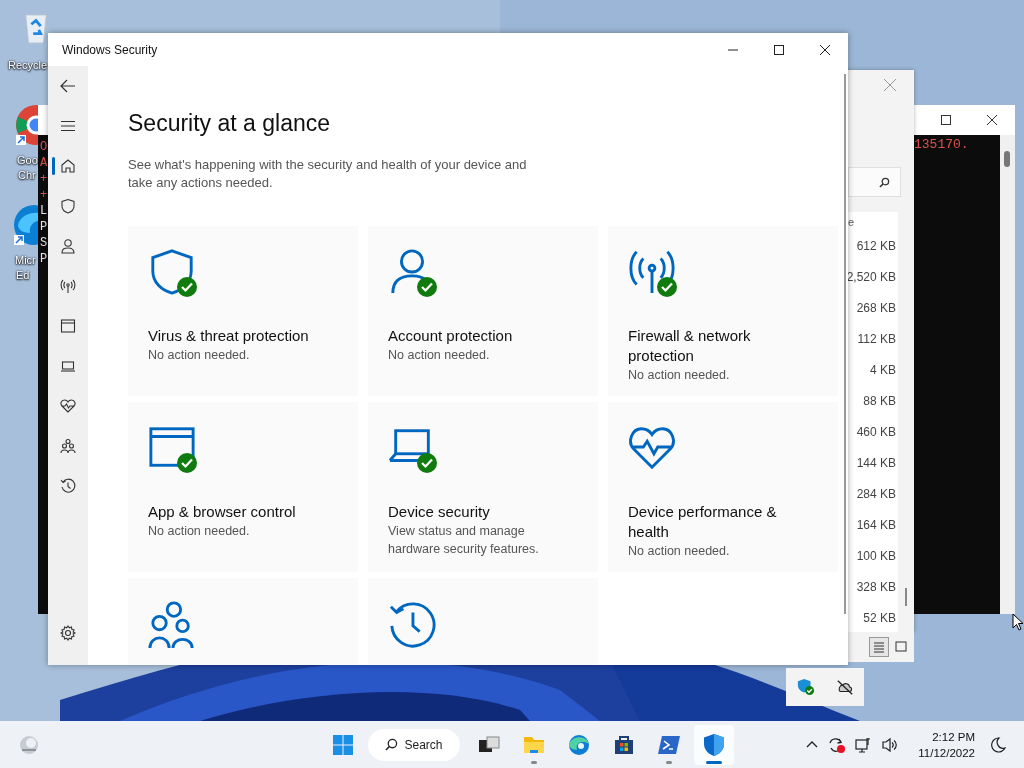  Describe the element at coordinates (998, 744) in the screenshot. I see `moon-icon` at that location.